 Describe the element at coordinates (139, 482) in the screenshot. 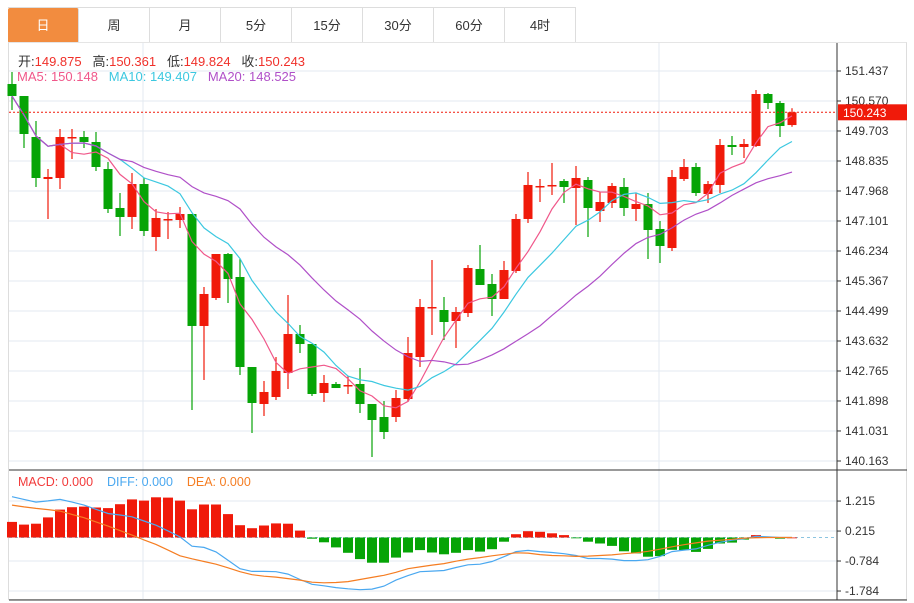

I see `diff-value: DIFF: 0.000` at that location.